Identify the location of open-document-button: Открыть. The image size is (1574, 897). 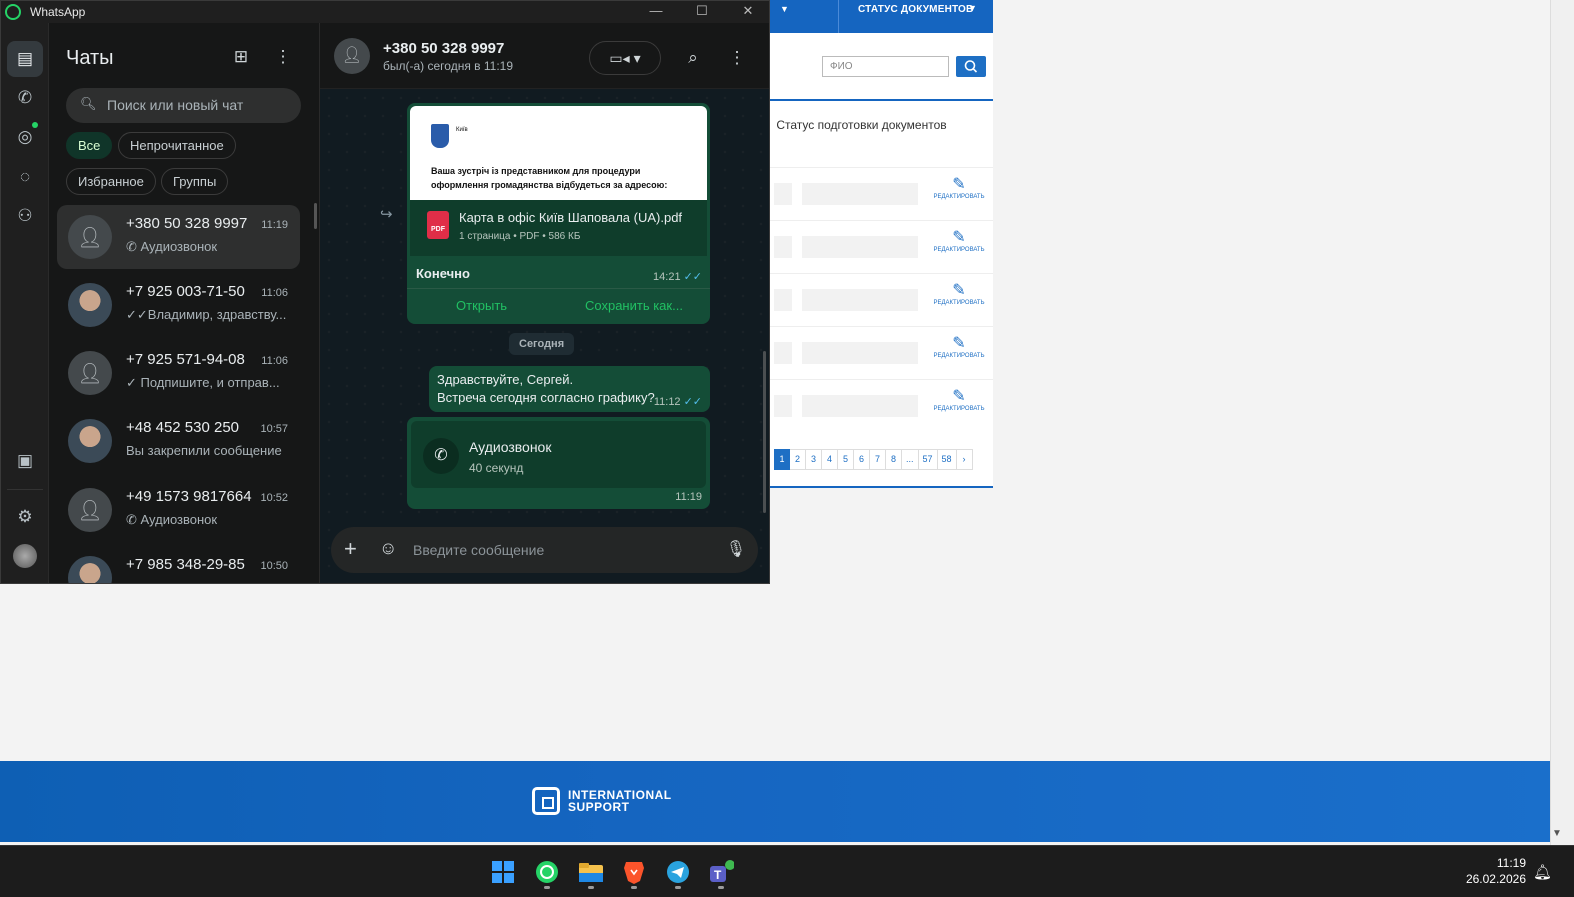
(481, 305).